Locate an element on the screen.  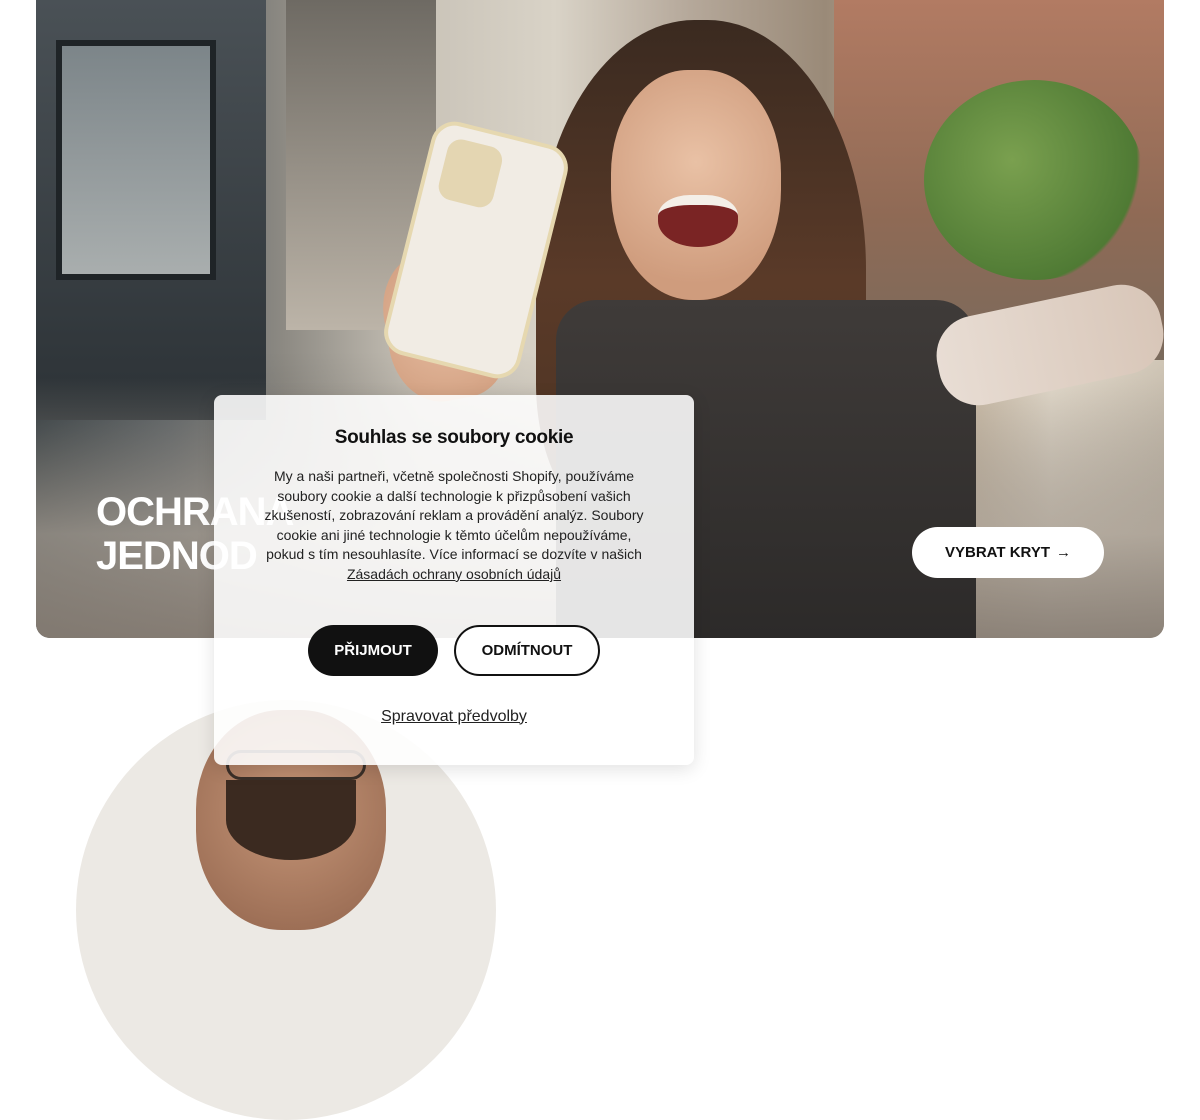
privacy-policy-link: Zásadách ochrany osobních údajů is located at coordinates (454, 574).